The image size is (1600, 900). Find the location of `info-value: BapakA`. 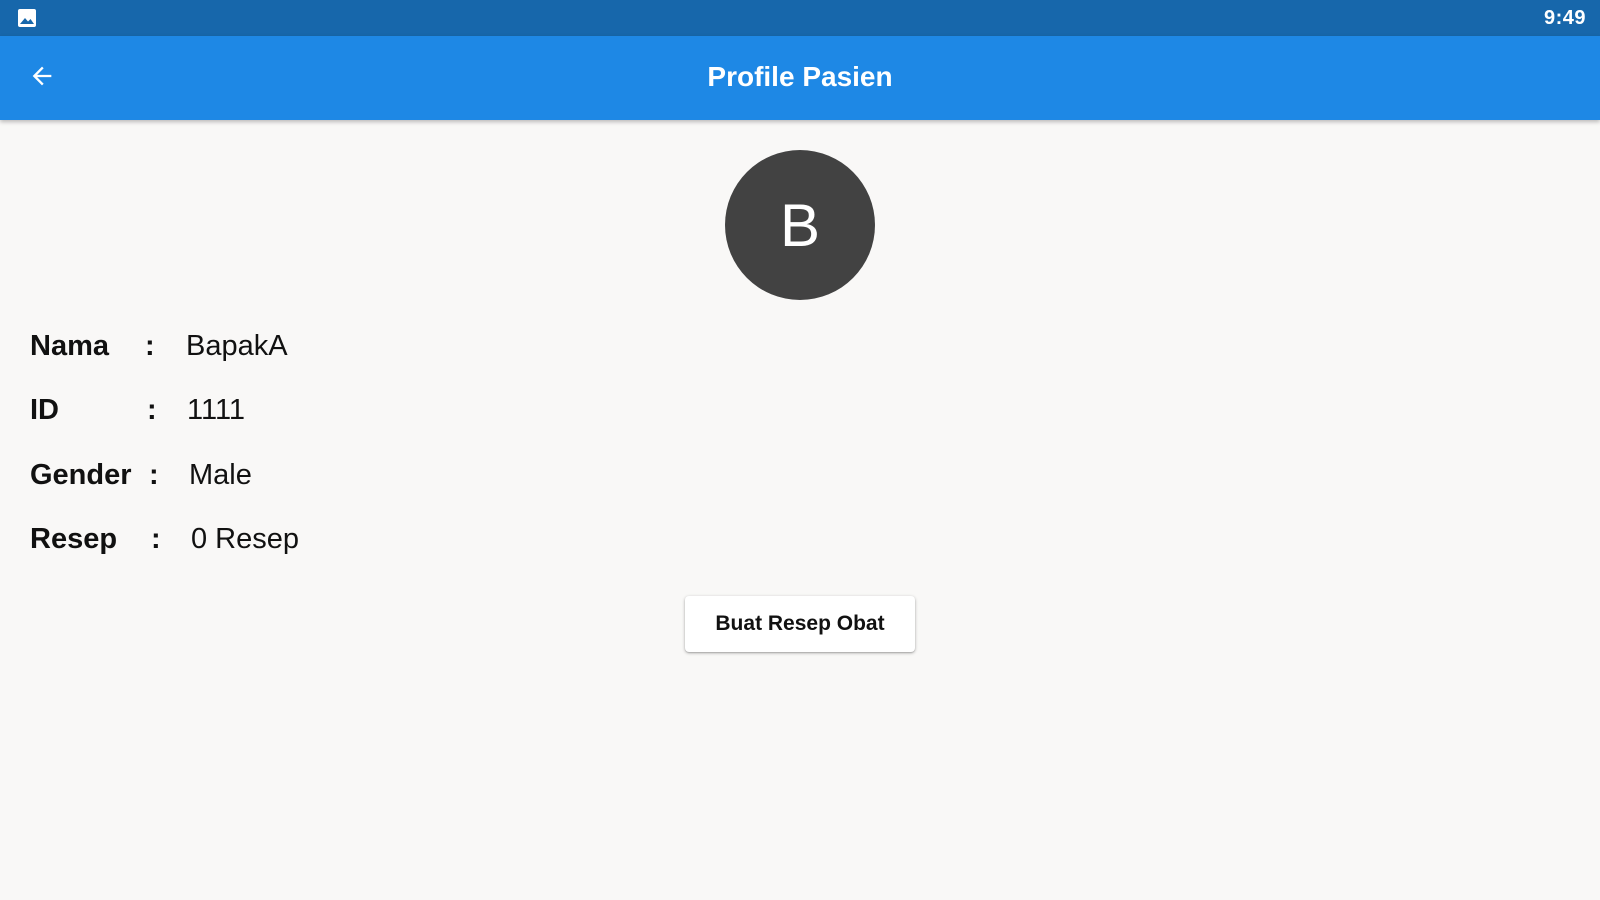

info-value: BapakA is located at coordinates (237, 346).